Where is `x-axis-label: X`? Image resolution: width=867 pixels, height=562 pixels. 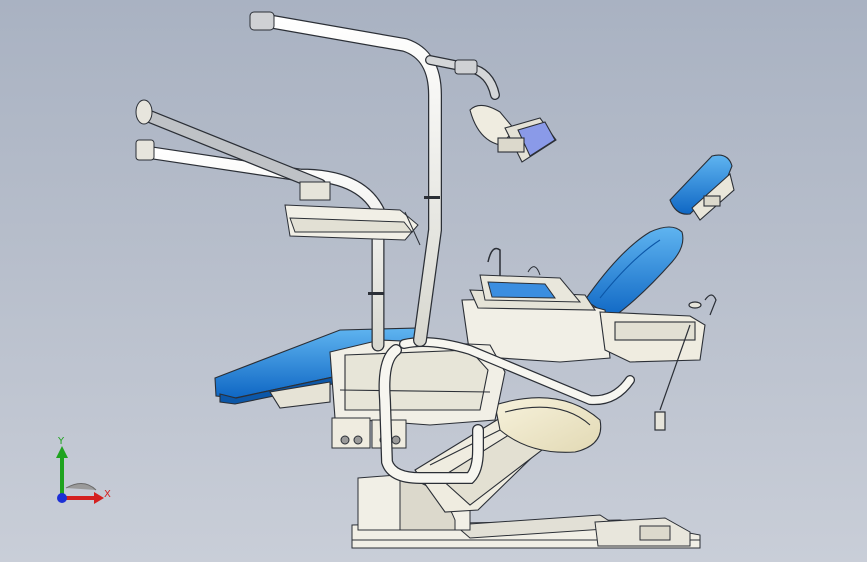 x-axis-label: X is located at coordinates (107, 494).